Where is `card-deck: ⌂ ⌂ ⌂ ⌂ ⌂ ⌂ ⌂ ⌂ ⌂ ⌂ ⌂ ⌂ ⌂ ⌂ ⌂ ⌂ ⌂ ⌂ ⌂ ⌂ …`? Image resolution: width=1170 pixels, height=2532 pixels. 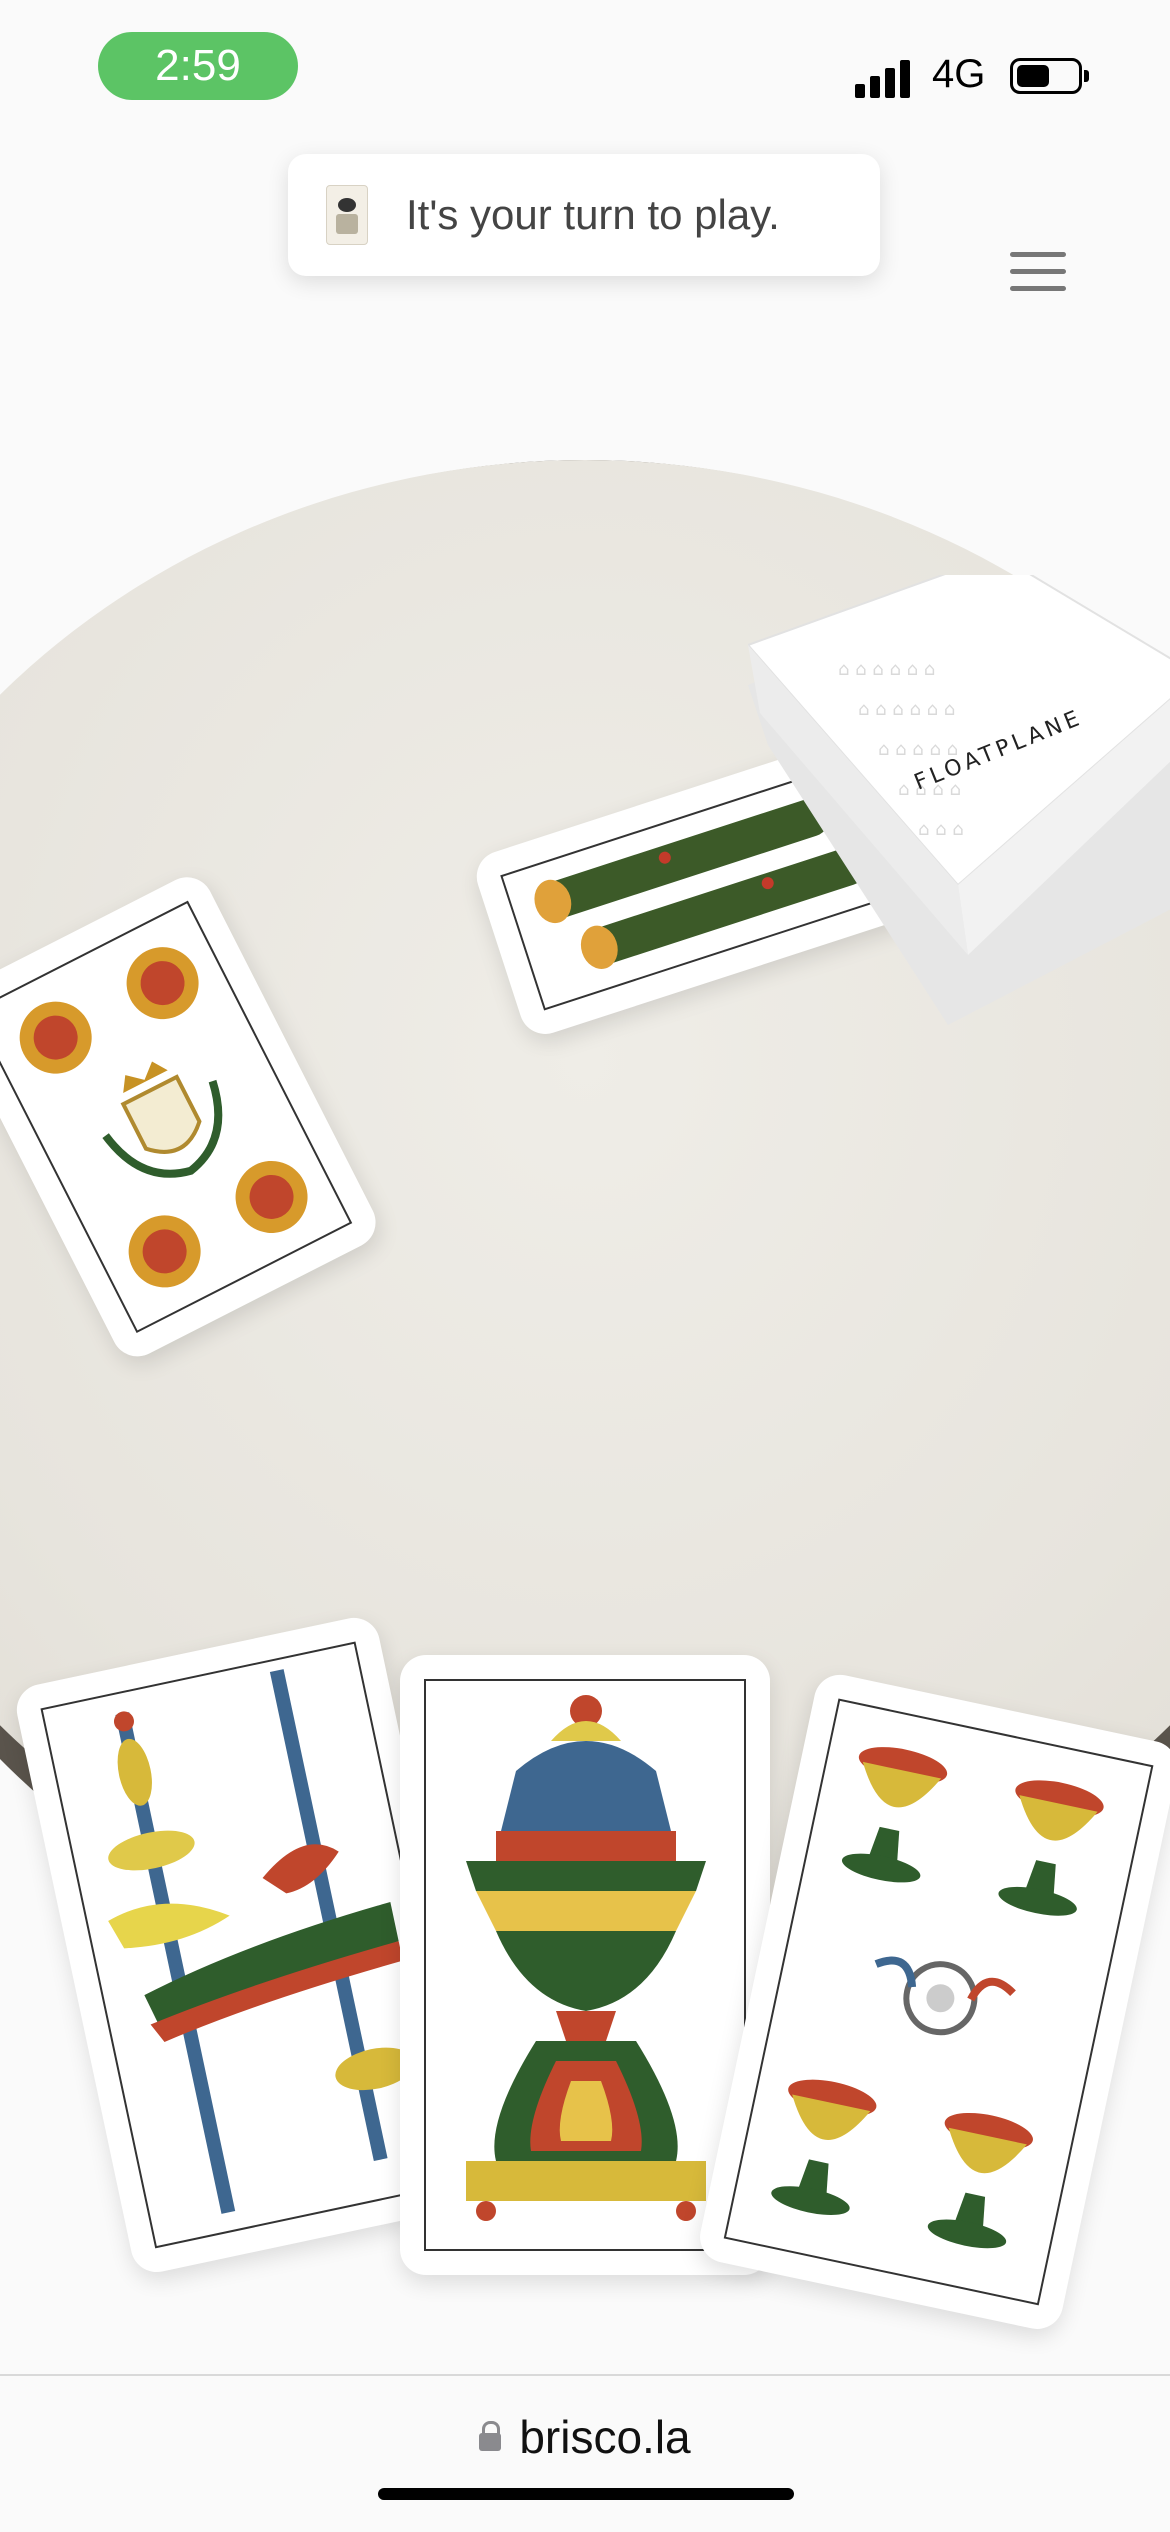 card-deck: ⌂ ⌂ ⌂ ⌂ ⌂ ⌂ ⌂ ⌂ ⌂ ⌂ ⌂ ⌂ ⌂ ⌂ ⌂ ⌂ ⌂ ⌂ ⌂ ⌂ … is located at coordinates (958, 789).